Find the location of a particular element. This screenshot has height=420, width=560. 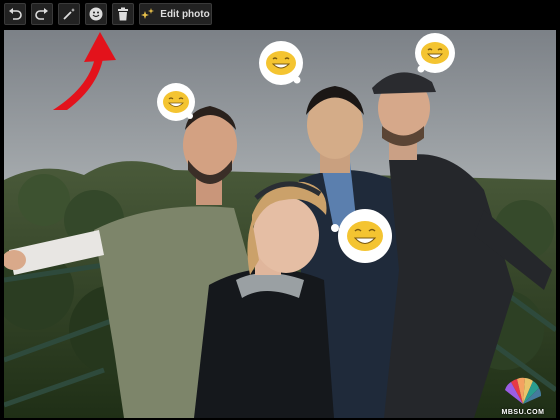

undo-button is located at coordinates (15, 14).